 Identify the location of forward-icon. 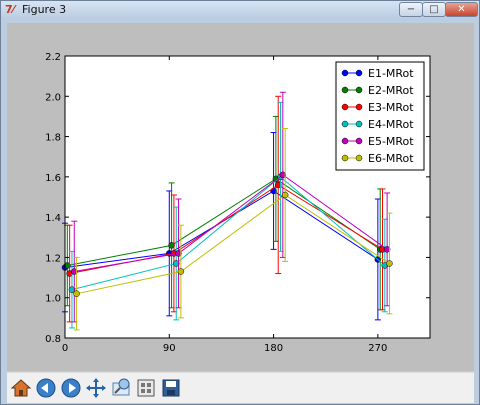
(71, 388).